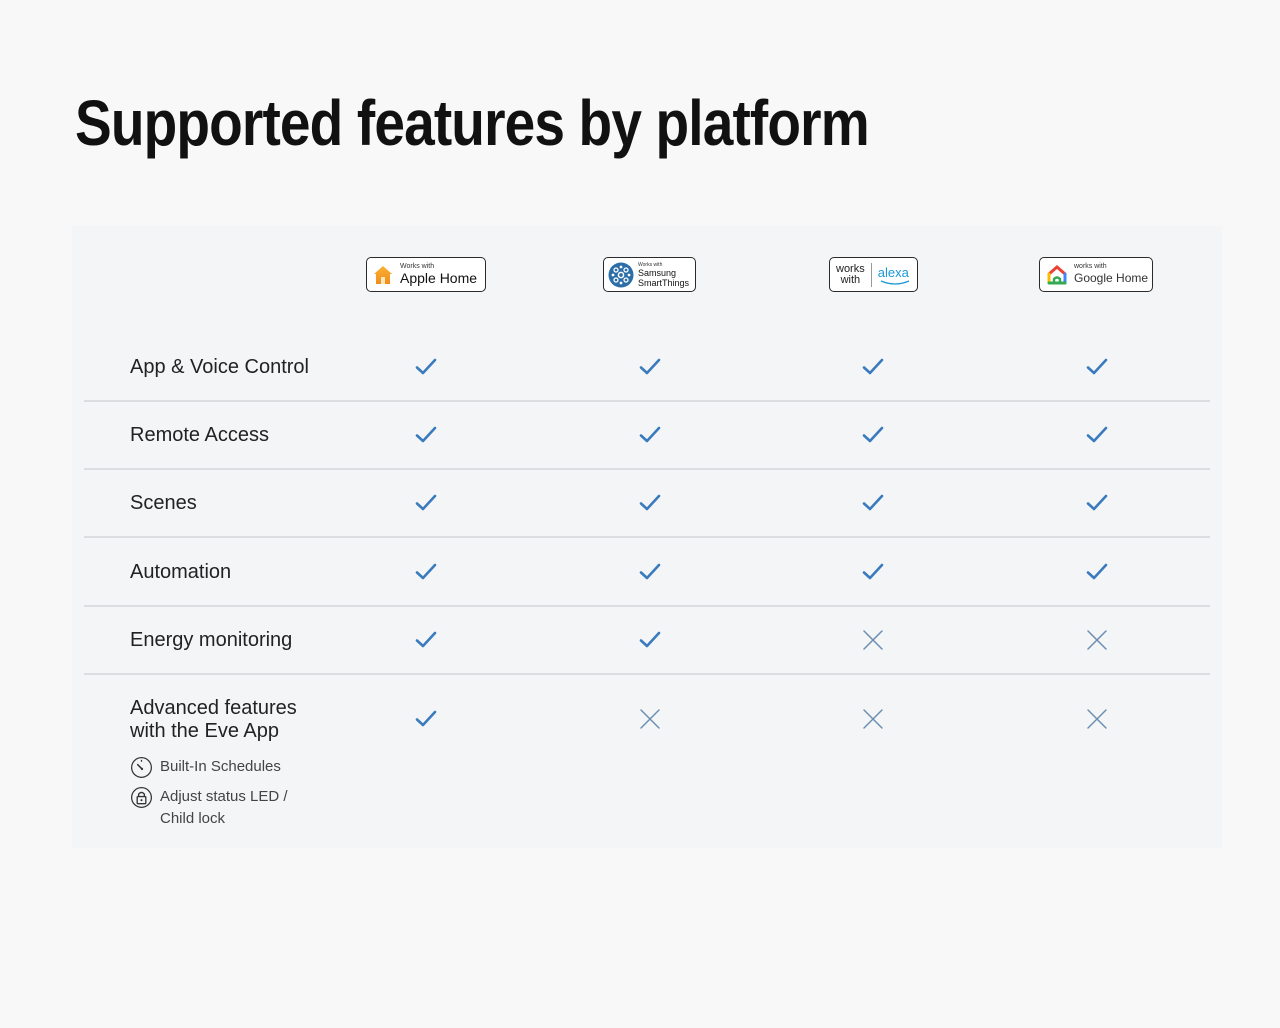  I want to click on sub-feature-label: Built-In Schedules, so click(220, 766).